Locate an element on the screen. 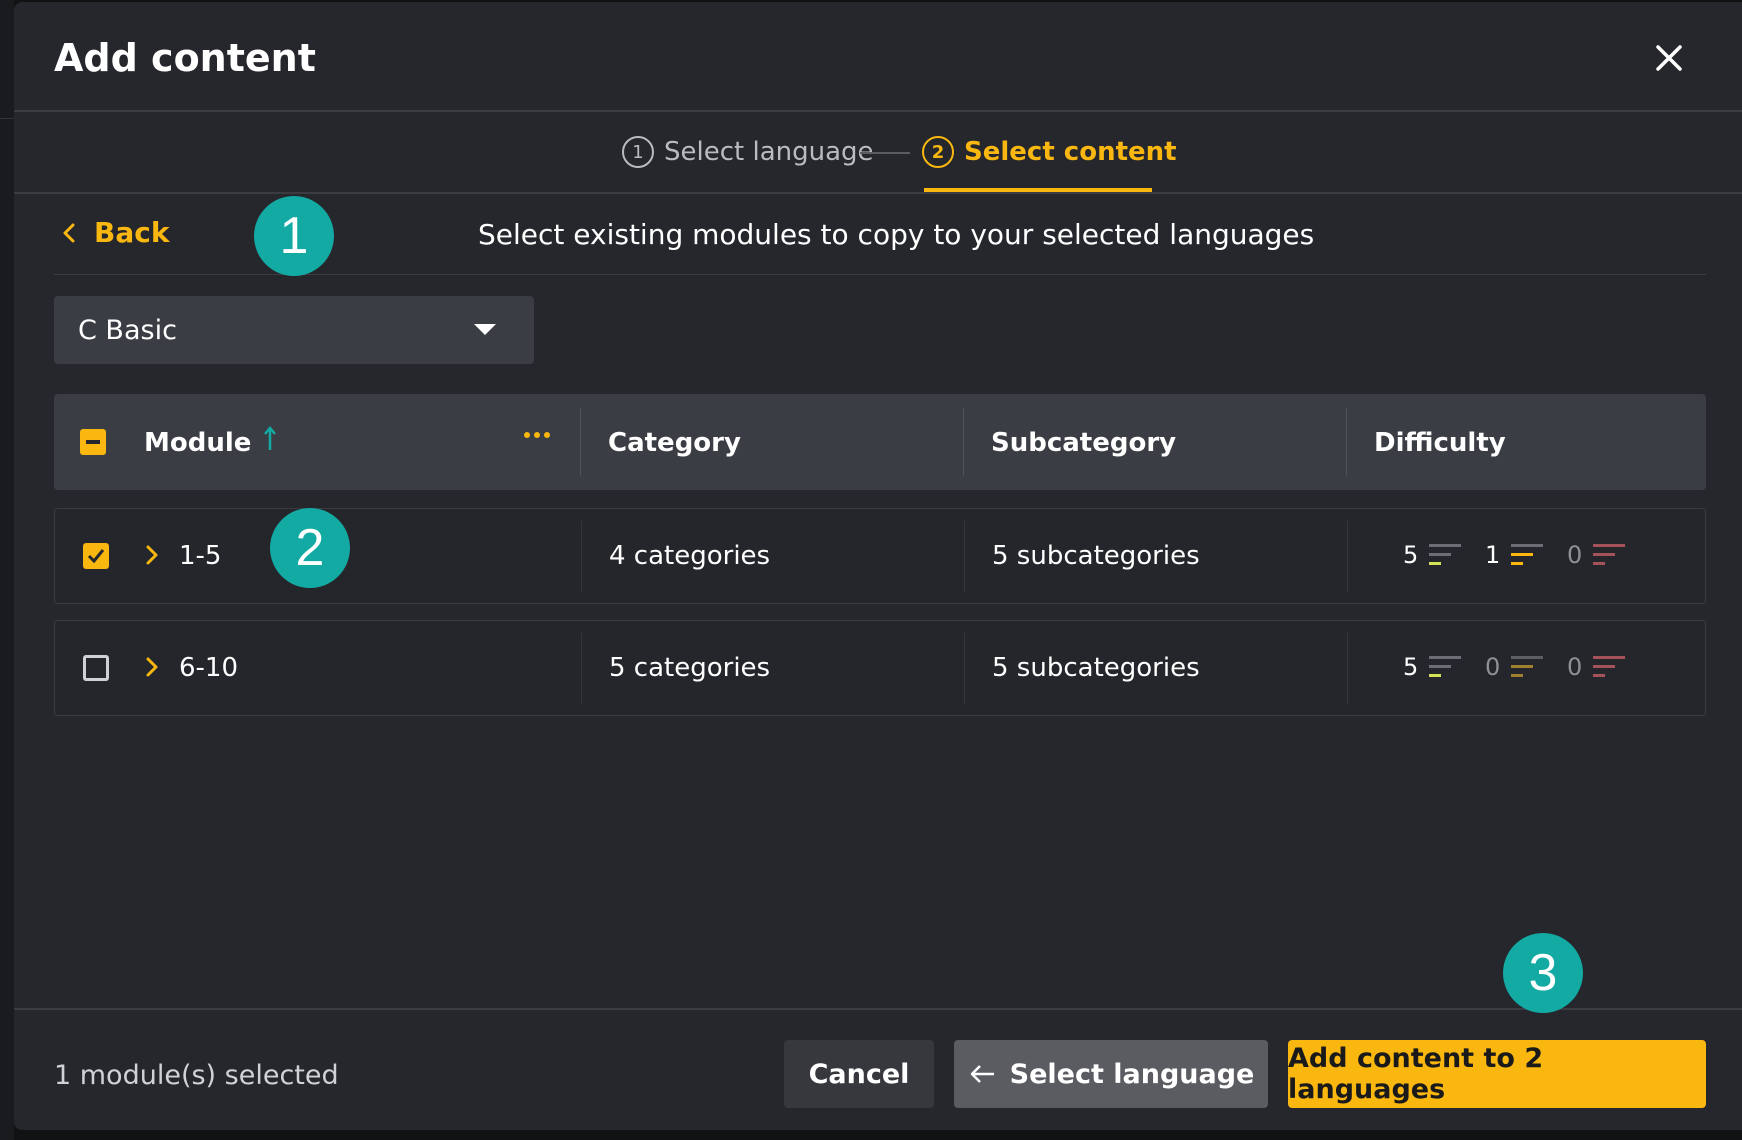 This screenshot has height=1140, width=1742. header-module: Module is located at coordinates (197, 443).